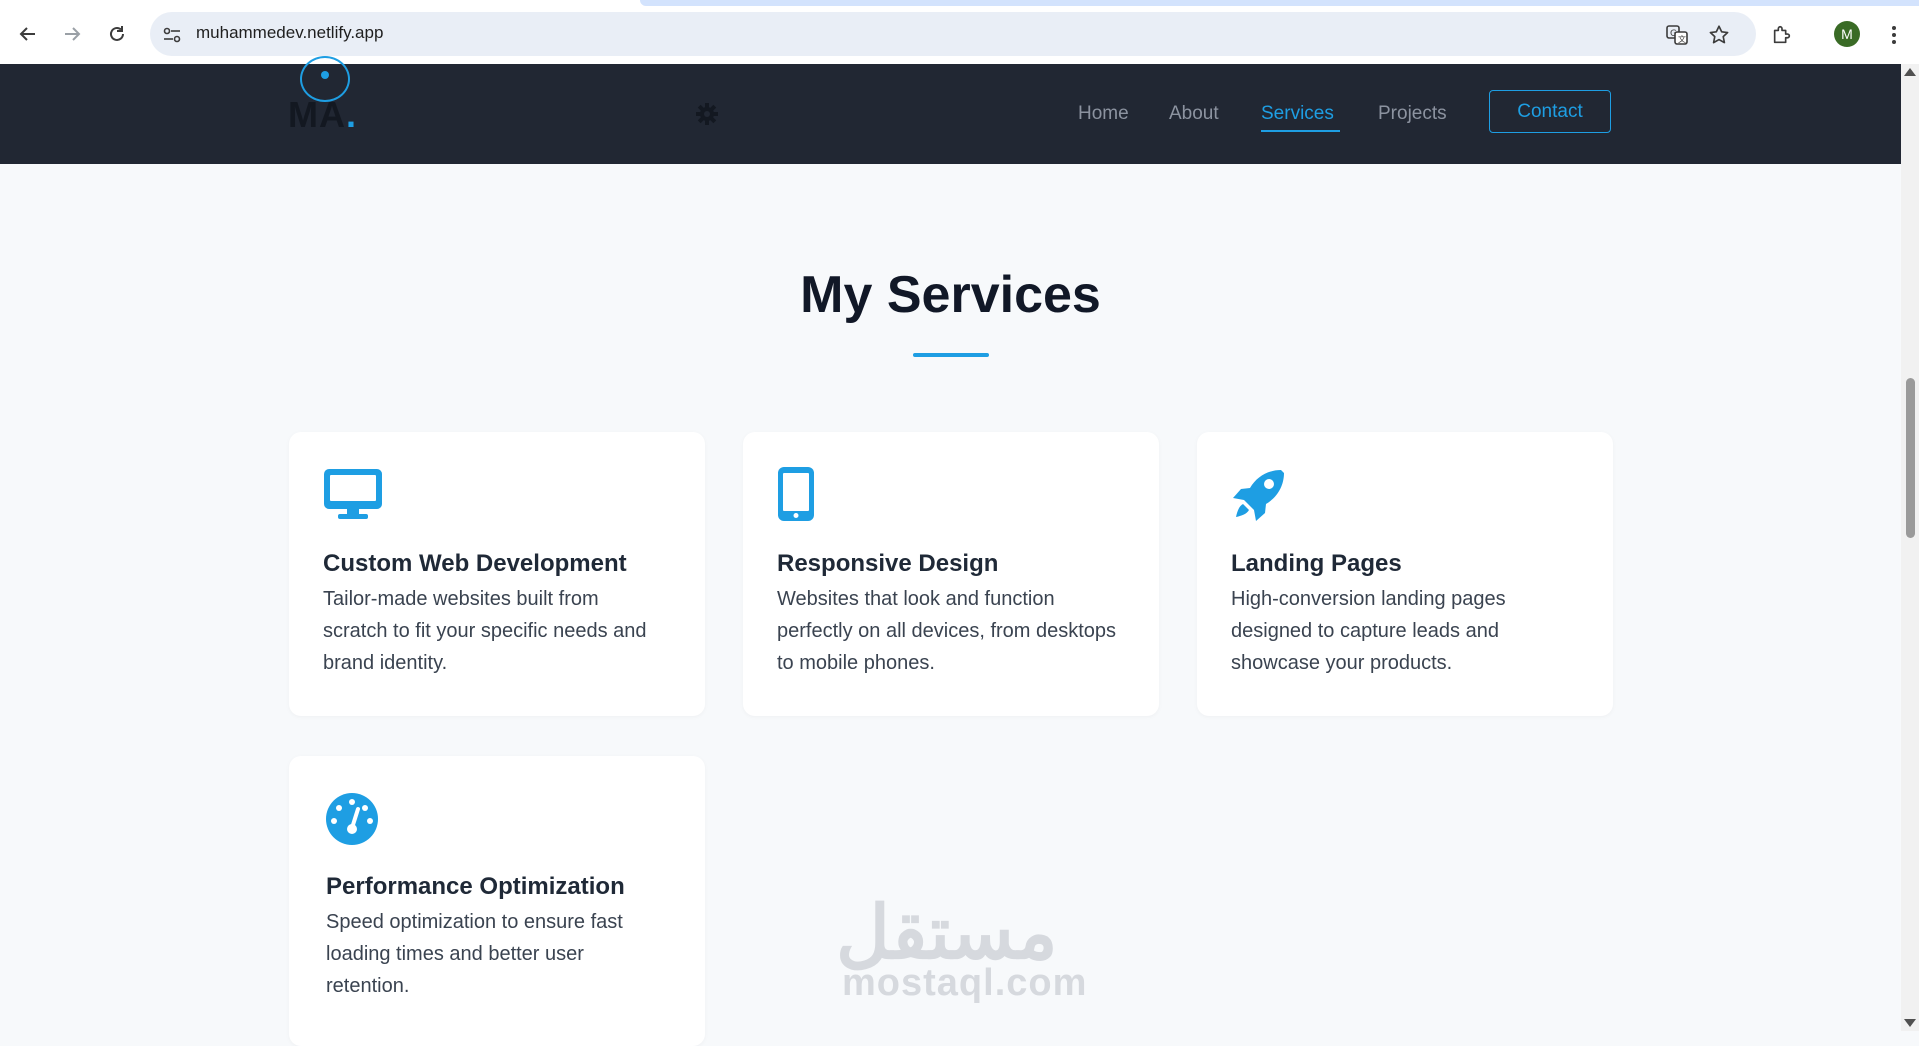  I want to click on service-title: Performance Optimization, so click(475, 886).